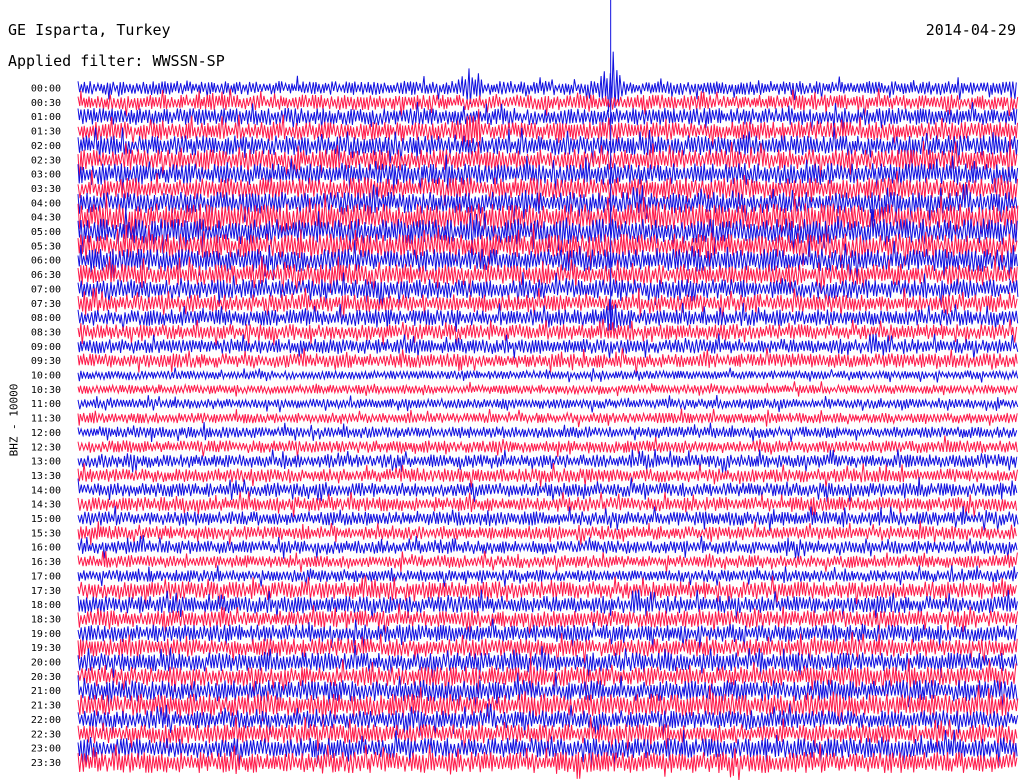 The width and height of the screenshot is (1024, 780). Describe the element at coordinates (46, 462) in the screenshot. I see `row-label-1300: 13:00` at that location.